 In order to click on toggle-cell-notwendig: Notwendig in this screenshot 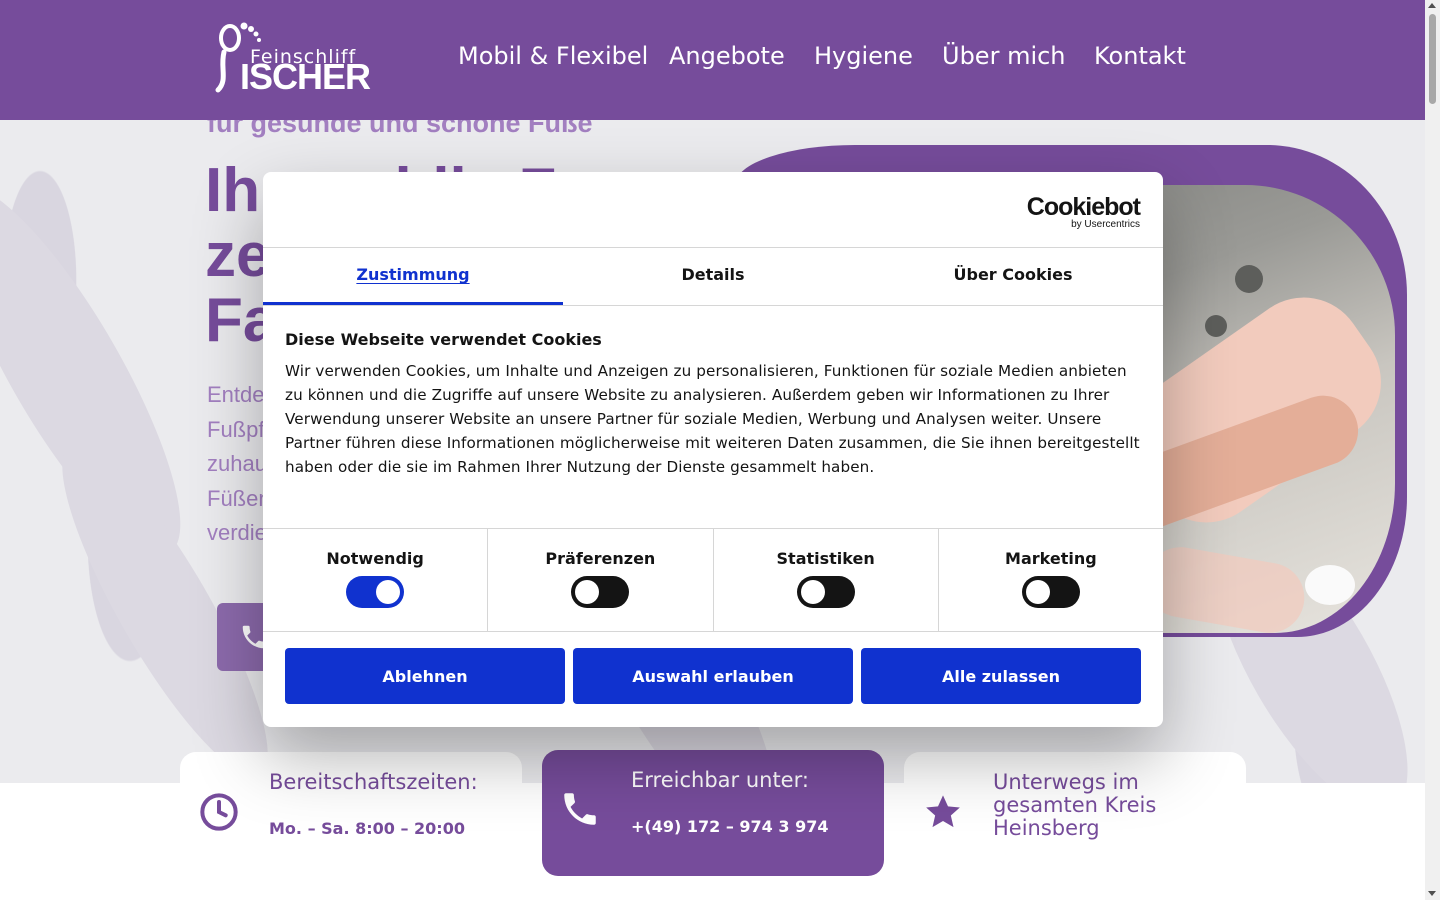, I will do `click(376, 580)`.